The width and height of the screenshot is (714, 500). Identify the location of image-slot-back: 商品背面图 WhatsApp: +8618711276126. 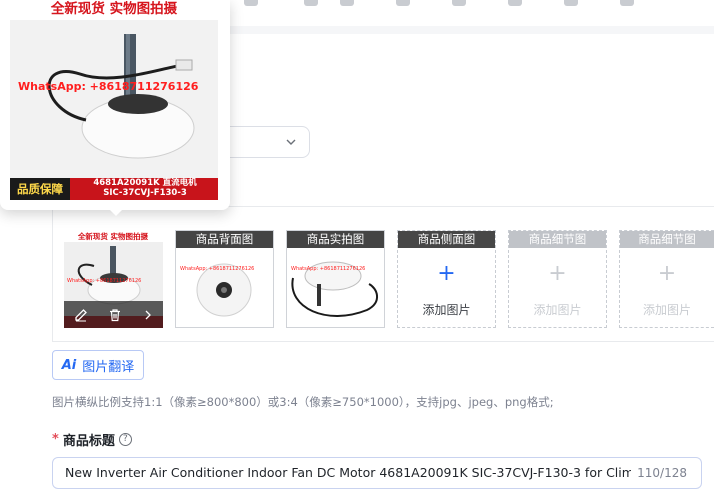
(224, 279).